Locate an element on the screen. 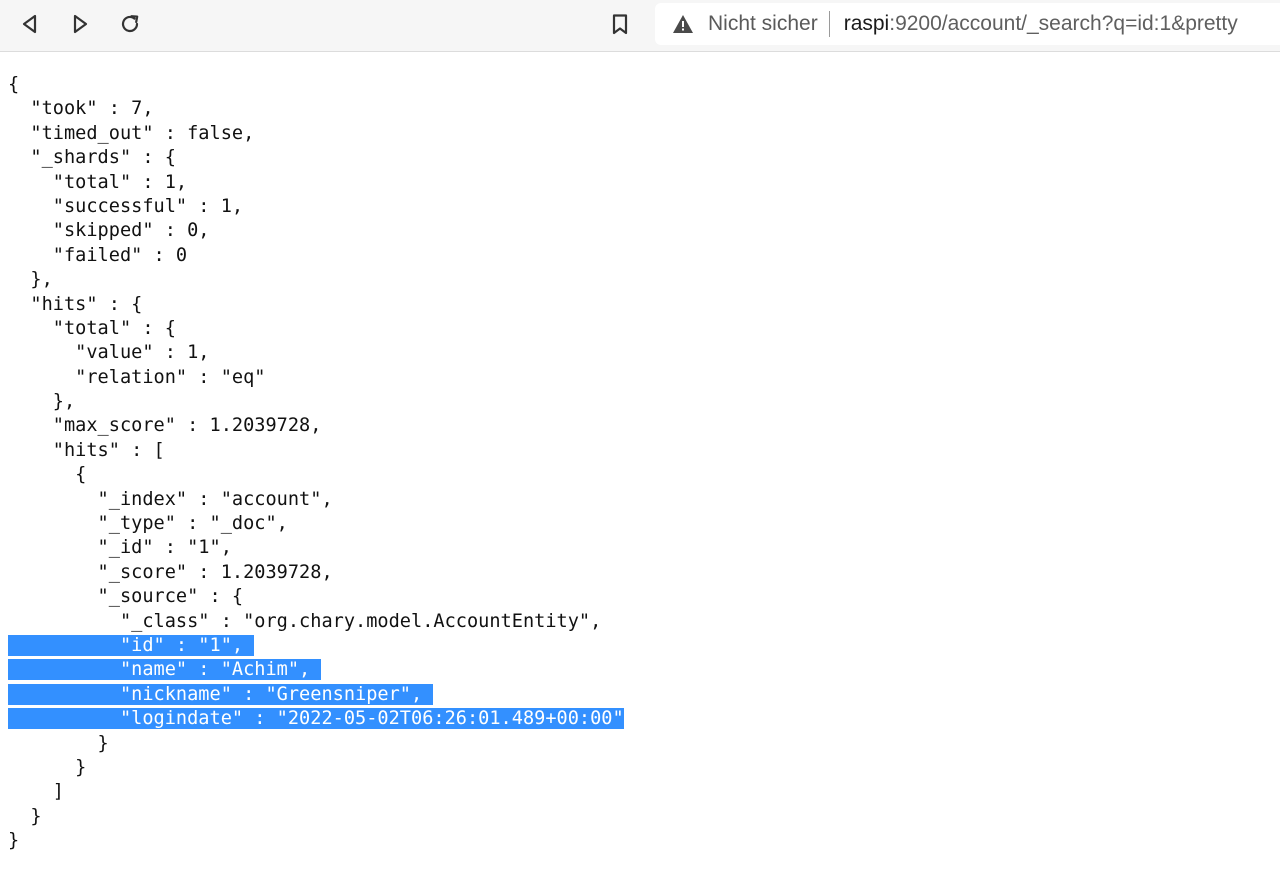 Image resolution: width=1280 pixels, height=886 pixels. json-line: "hits" : [ is located at coordinates (86, 450).